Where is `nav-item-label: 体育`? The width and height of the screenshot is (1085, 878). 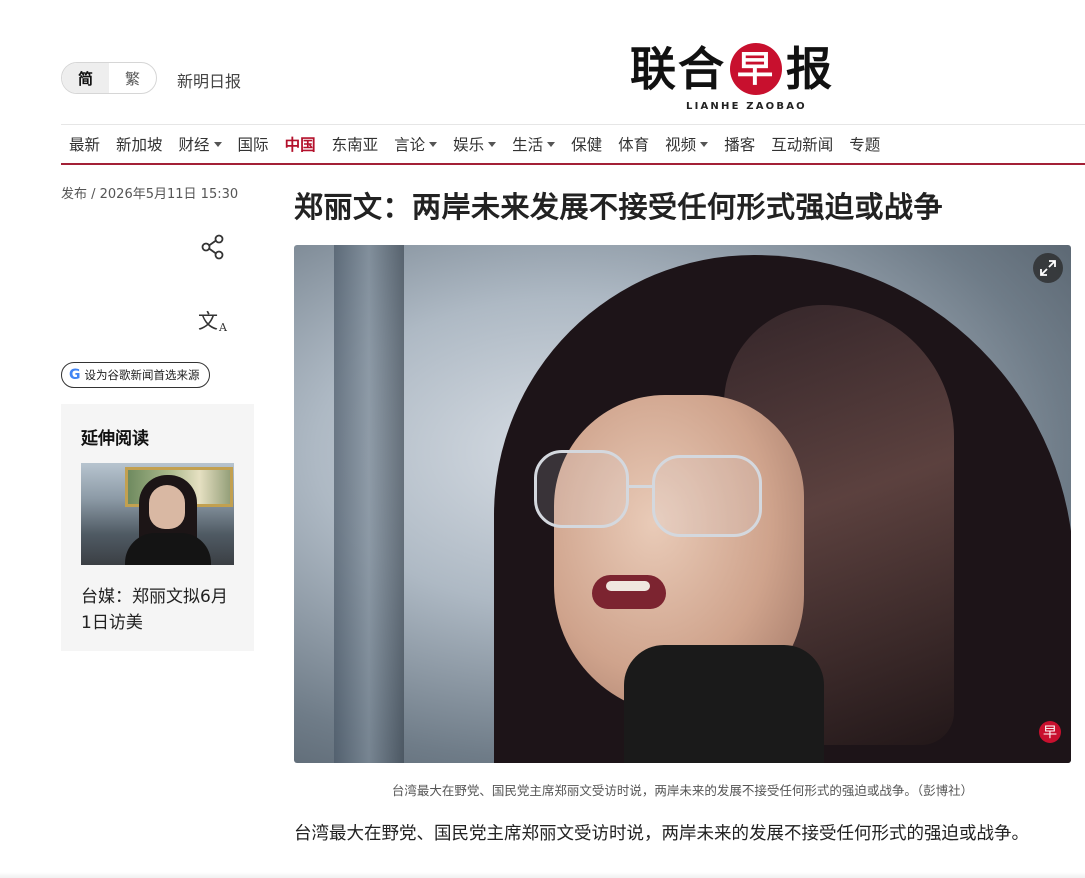 nav-item-label: 体育 is located at coordinates (634, 145).